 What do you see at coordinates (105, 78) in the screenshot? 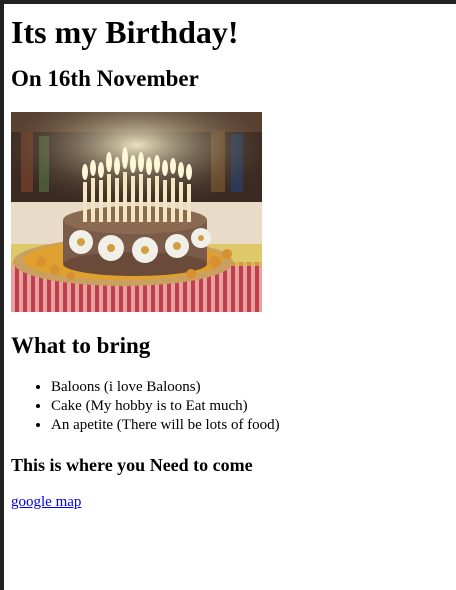
I see `date-heading: On 16th November` at bounding box center [105, 78].